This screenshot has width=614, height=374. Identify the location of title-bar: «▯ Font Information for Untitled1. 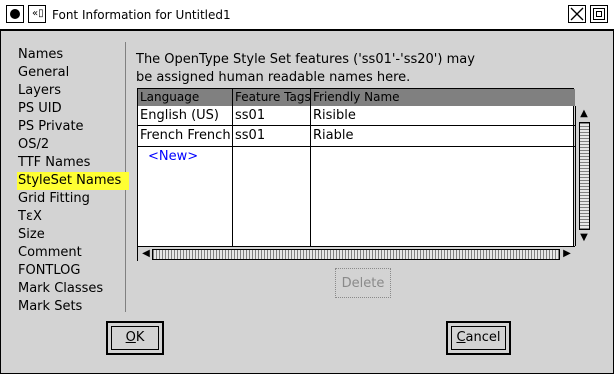
(307, 15).